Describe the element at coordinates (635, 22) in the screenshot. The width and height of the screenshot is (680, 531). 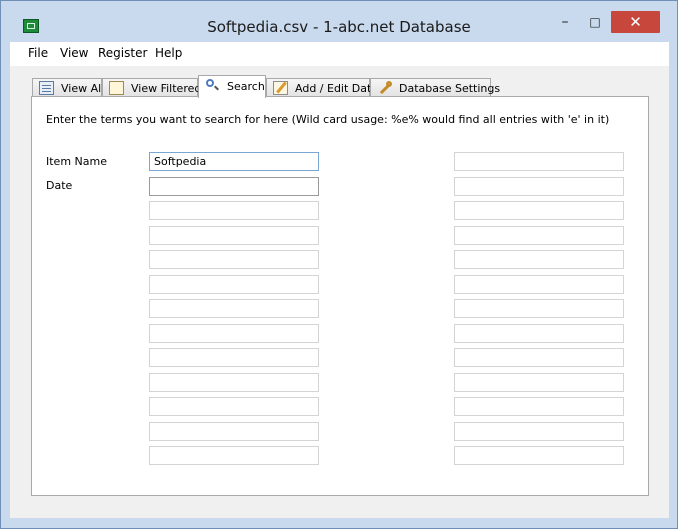
I see `close-button: ✕` at that location.